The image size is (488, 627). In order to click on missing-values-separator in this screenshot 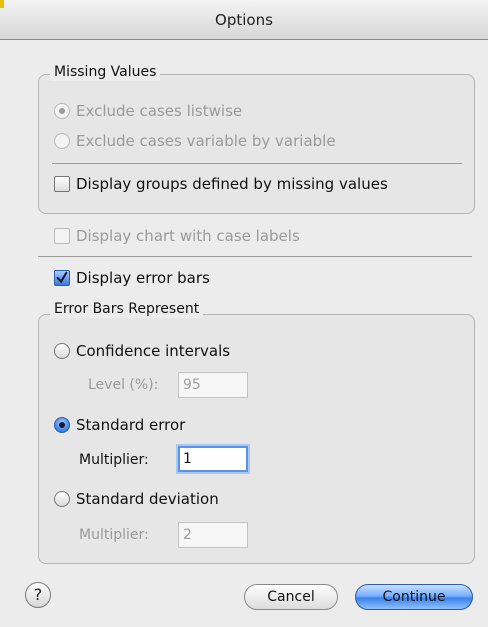, I will do `click(257, 163)`.